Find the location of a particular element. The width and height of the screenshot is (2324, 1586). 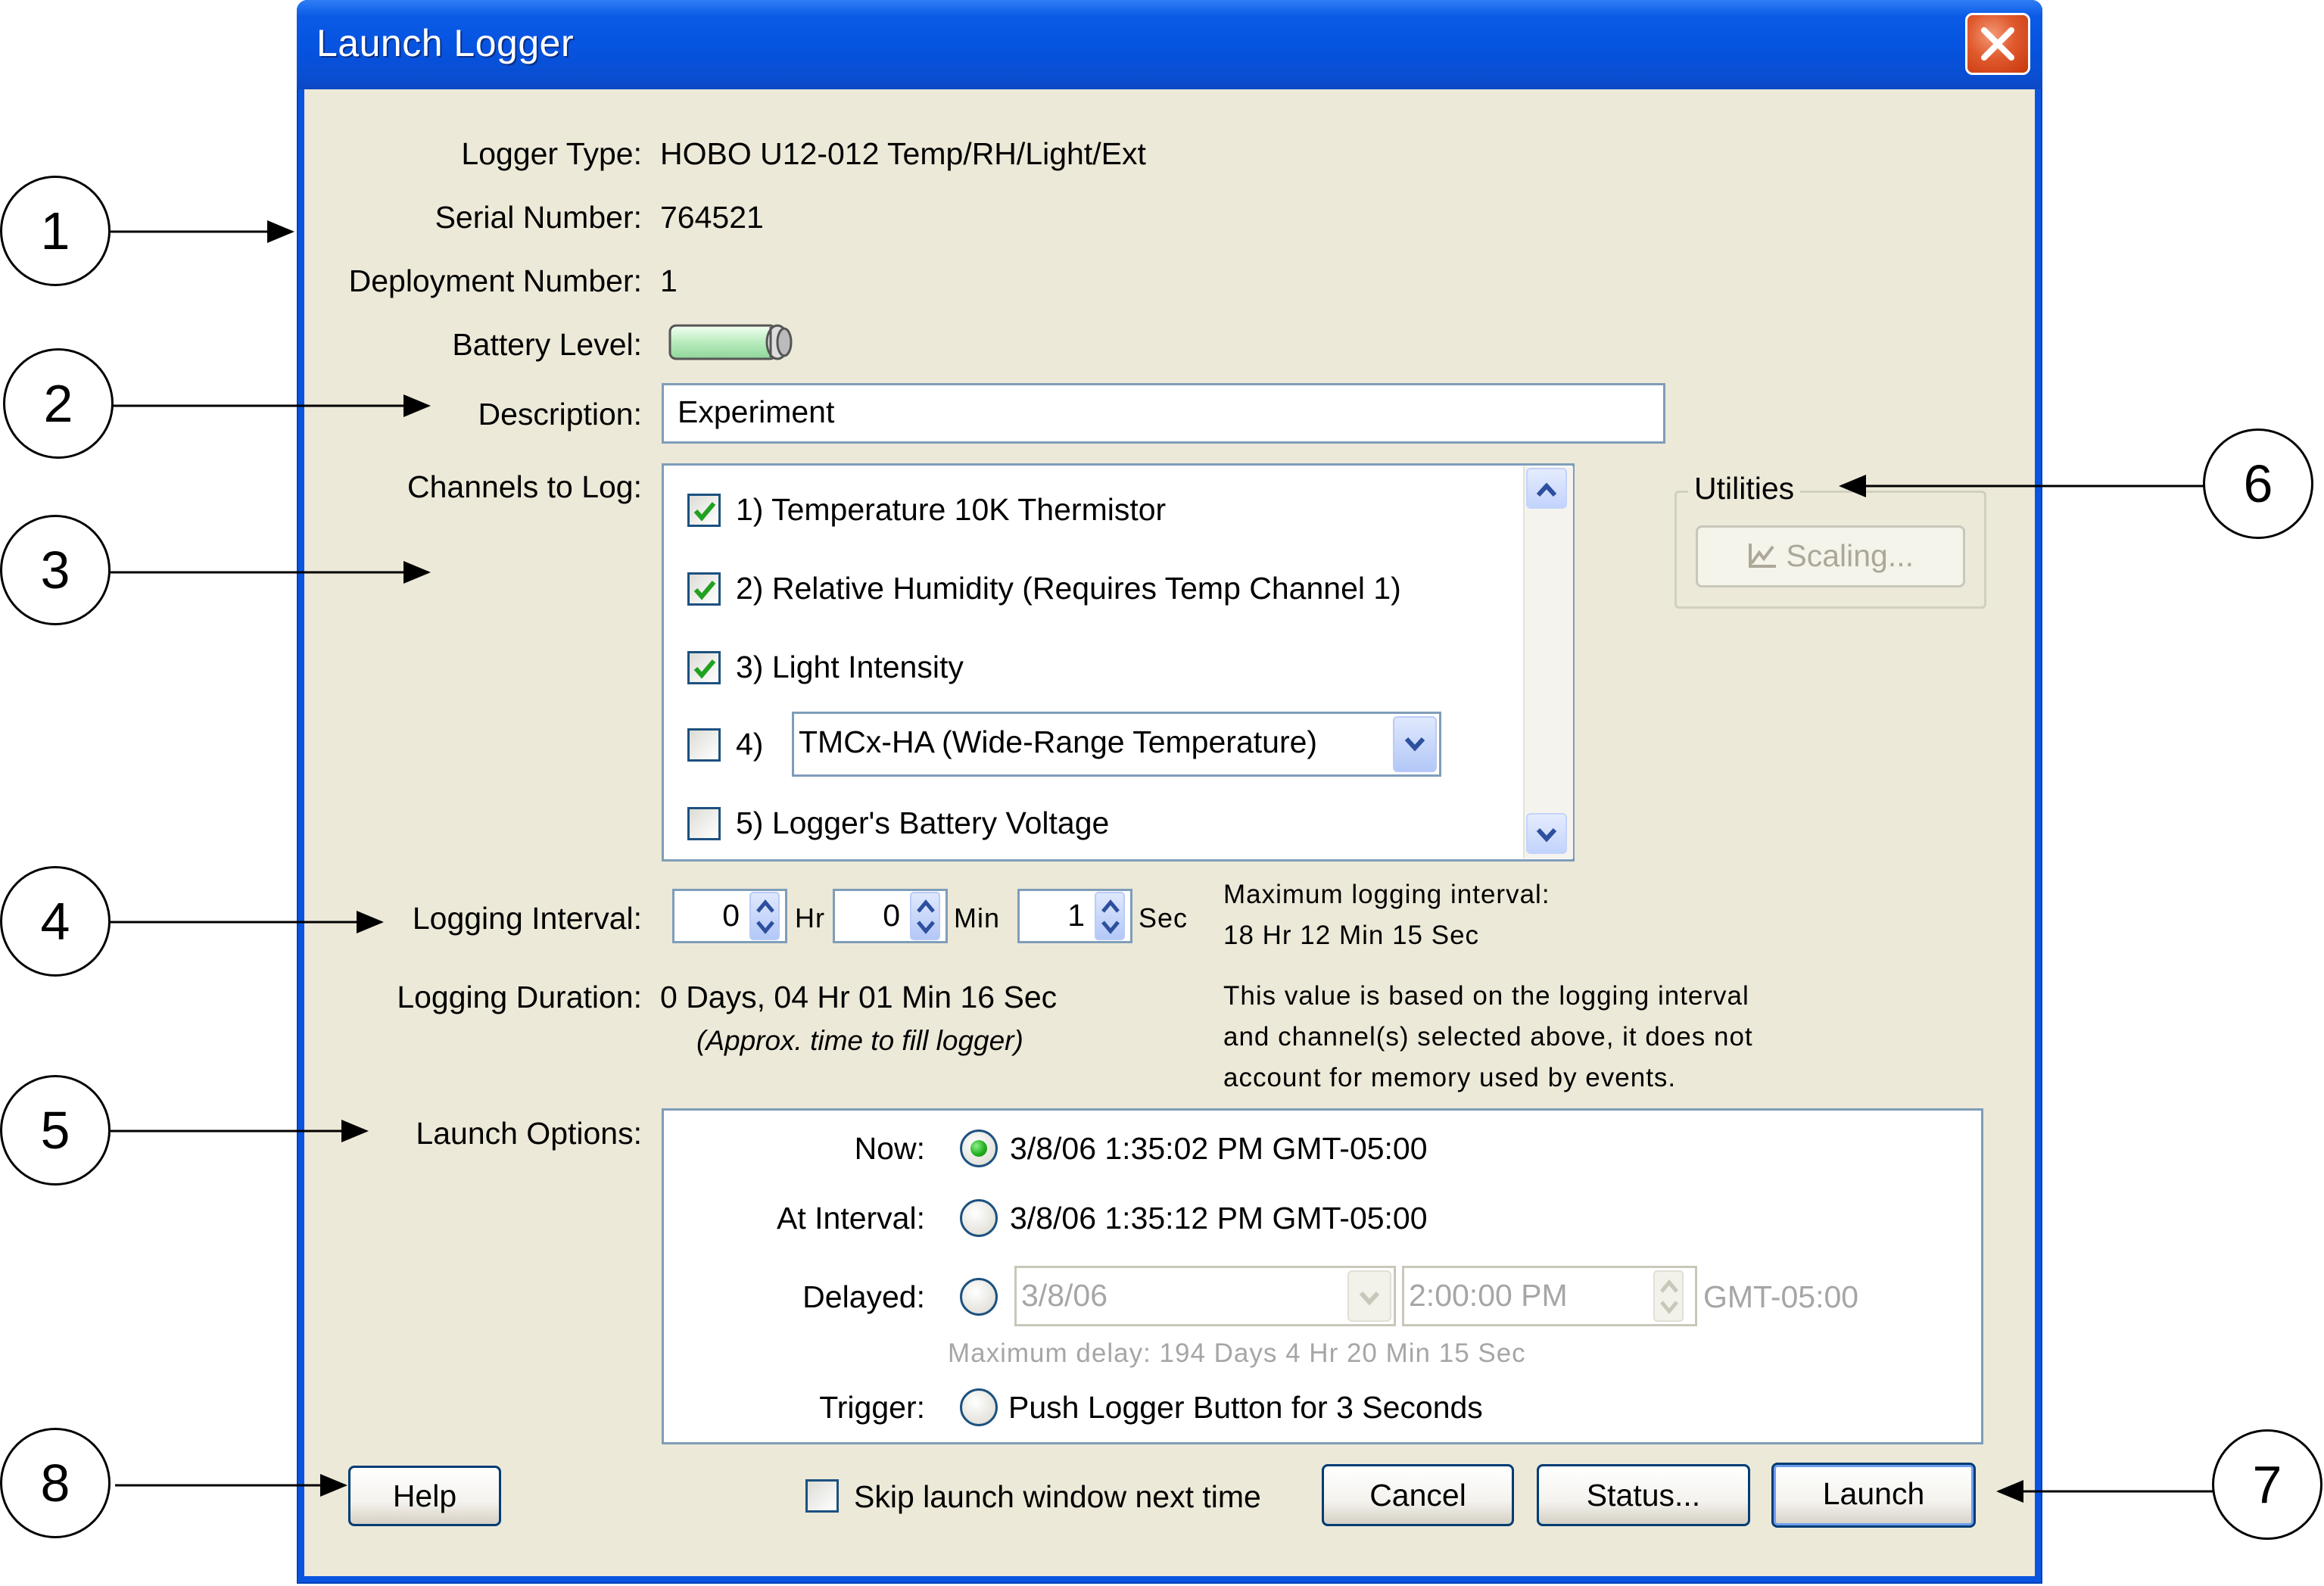

channels-label: Channels to Log: is located at coordinates (524, 487).